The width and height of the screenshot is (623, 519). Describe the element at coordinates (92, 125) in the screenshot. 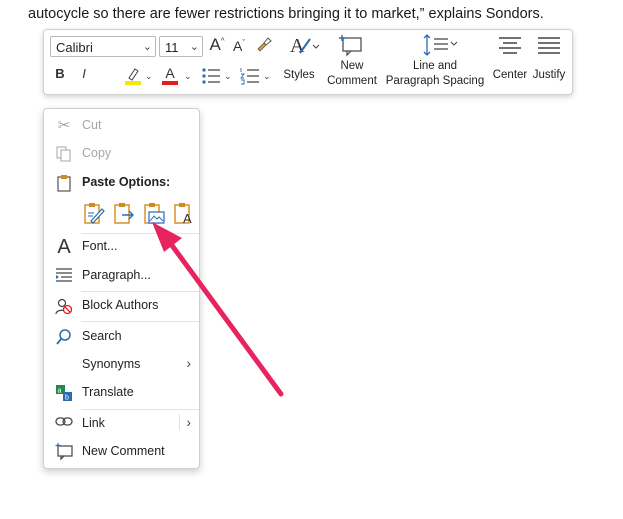

I see `menu-item-cut-label: Cut` at that location.